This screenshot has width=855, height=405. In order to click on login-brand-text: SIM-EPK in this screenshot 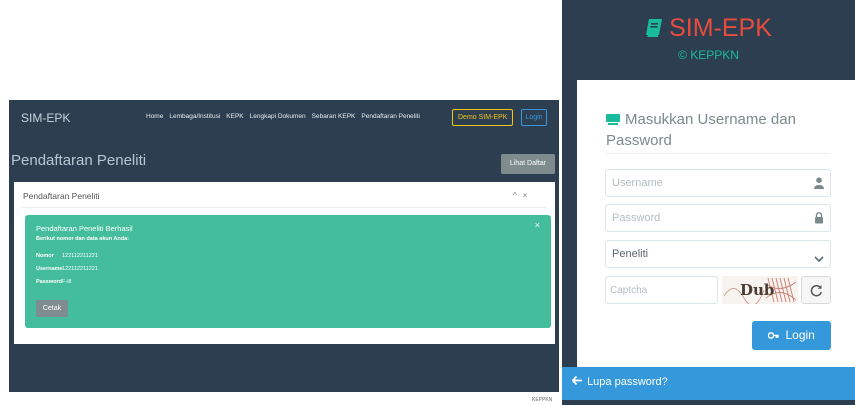, I will do `click(720, 28)`.